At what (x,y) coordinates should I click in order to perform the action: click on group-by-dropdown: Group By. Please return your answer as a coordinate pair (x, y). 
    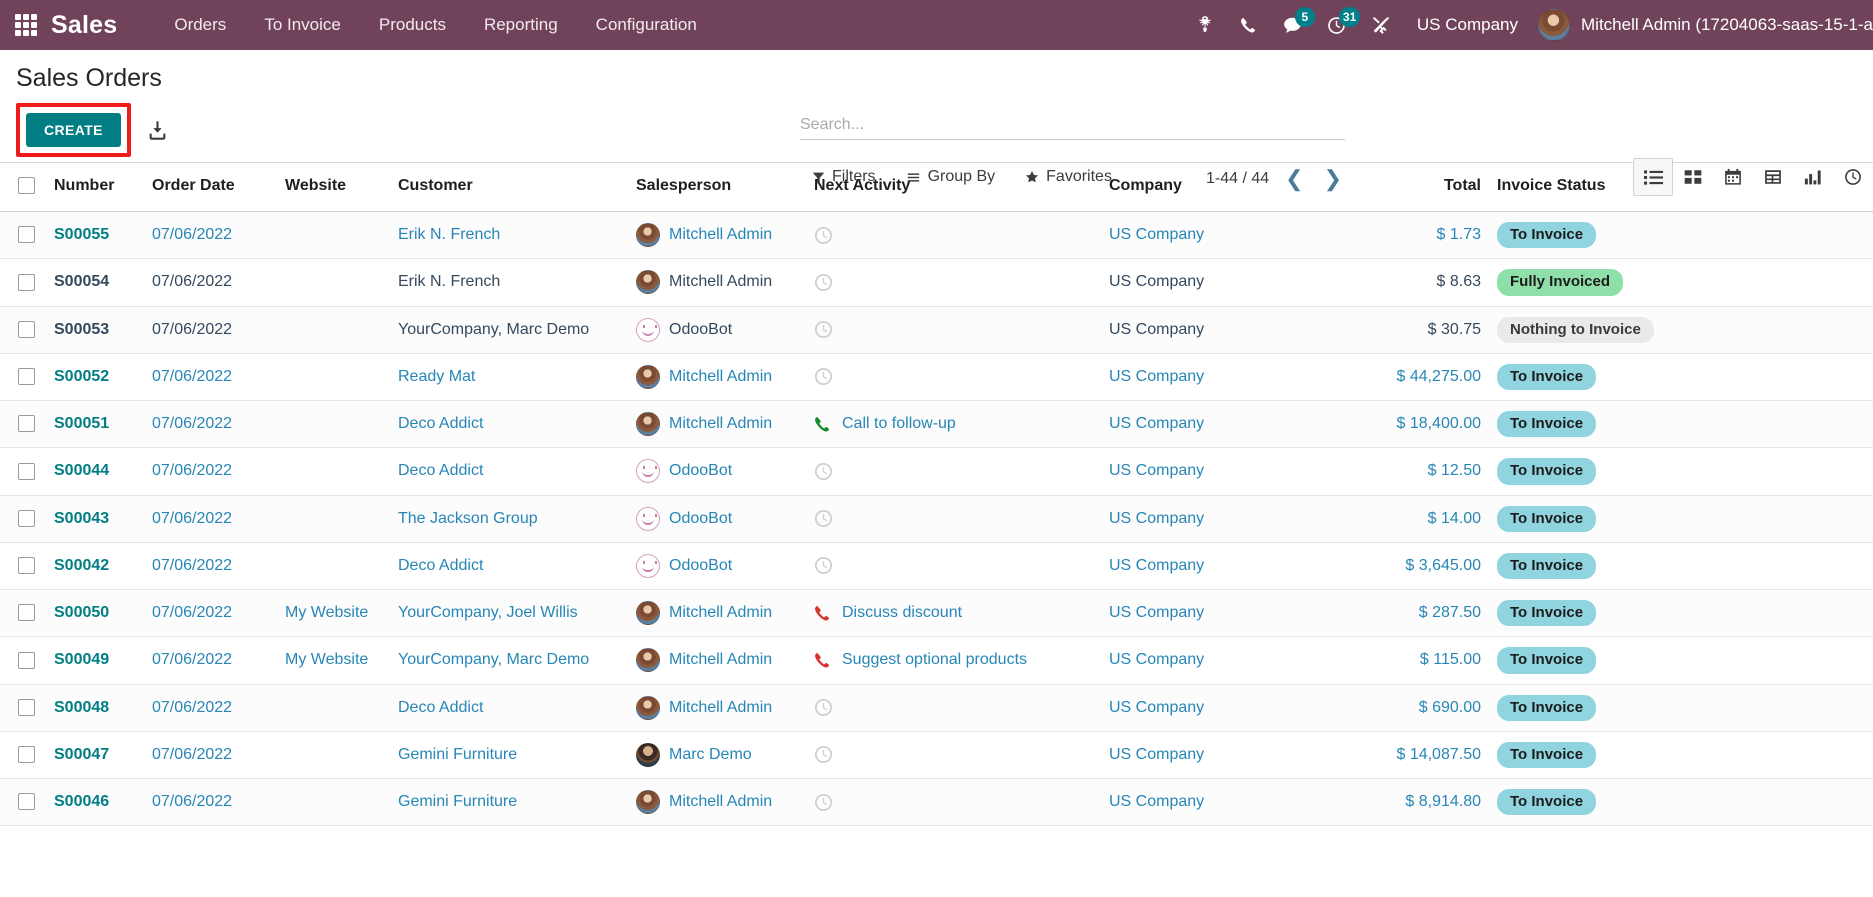
    Looking at the image, I should click on (950, 177).